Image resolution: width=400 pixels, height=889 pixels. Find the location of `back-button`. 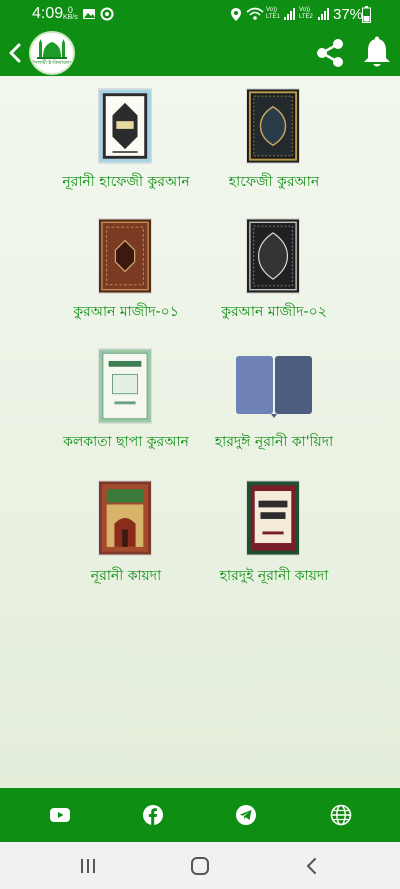

back-button is located at coordinates (15, 53).